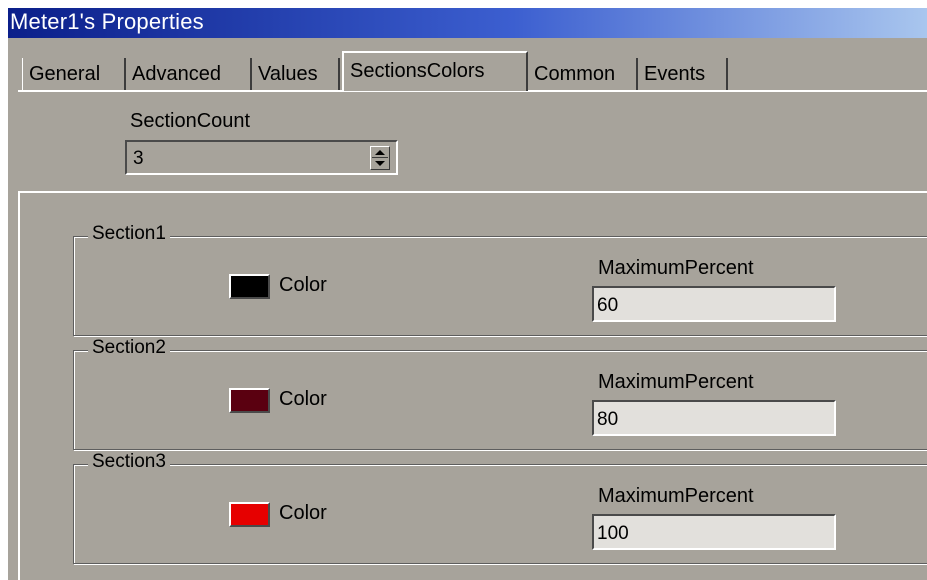 The height and width of the screenshot is (580, 927). What do you see at coordinates (249, 400) in the screenshot?
I see `section2-color-swatch` at bounding box center [249, 400].